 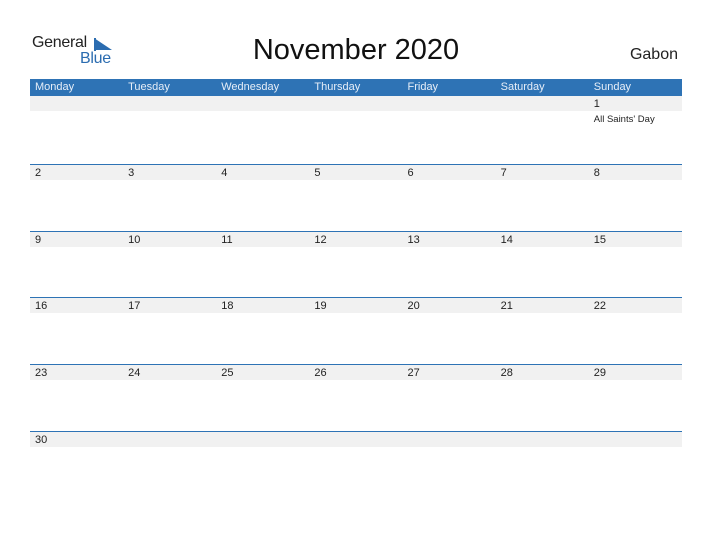 I want to click on day-number: 6, so click(x=410, y=172).